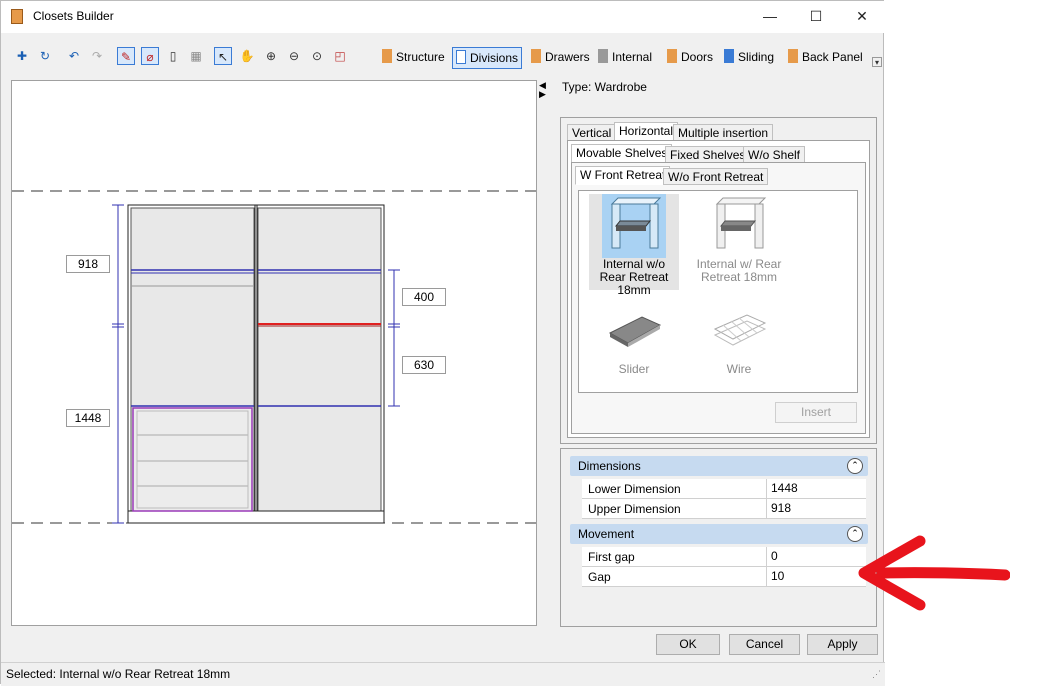 The height and width of the screenshot is (686, 1044). What do you see at coordinates (604, 87) in the screenshot?
I see `type-label: Type: Wardrobe` at bounding box center [604, 87].